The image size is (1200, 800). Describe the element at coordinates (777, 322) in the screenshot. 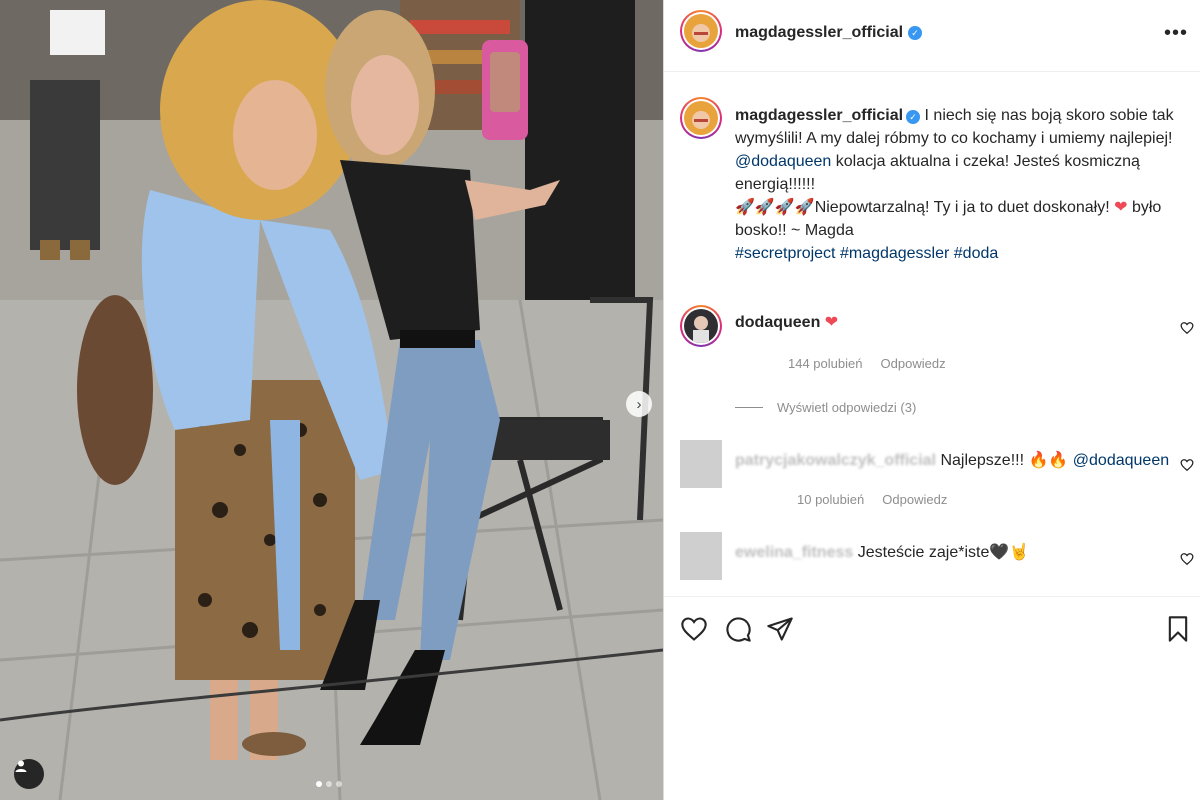

I see `comment-username: dodaqueen` at that location.